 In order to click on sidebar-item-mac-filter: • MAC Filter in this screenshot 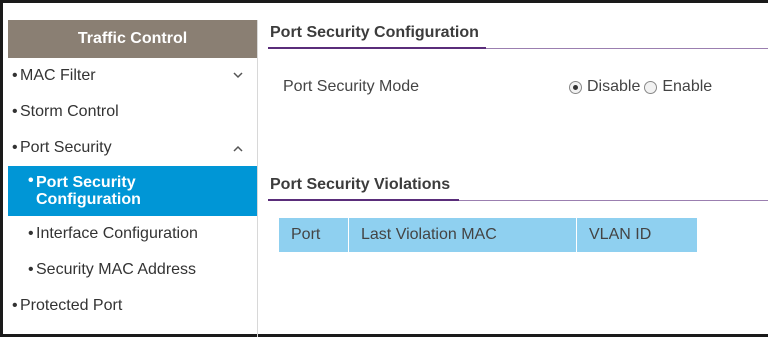, I will do `click(132, 76)`.